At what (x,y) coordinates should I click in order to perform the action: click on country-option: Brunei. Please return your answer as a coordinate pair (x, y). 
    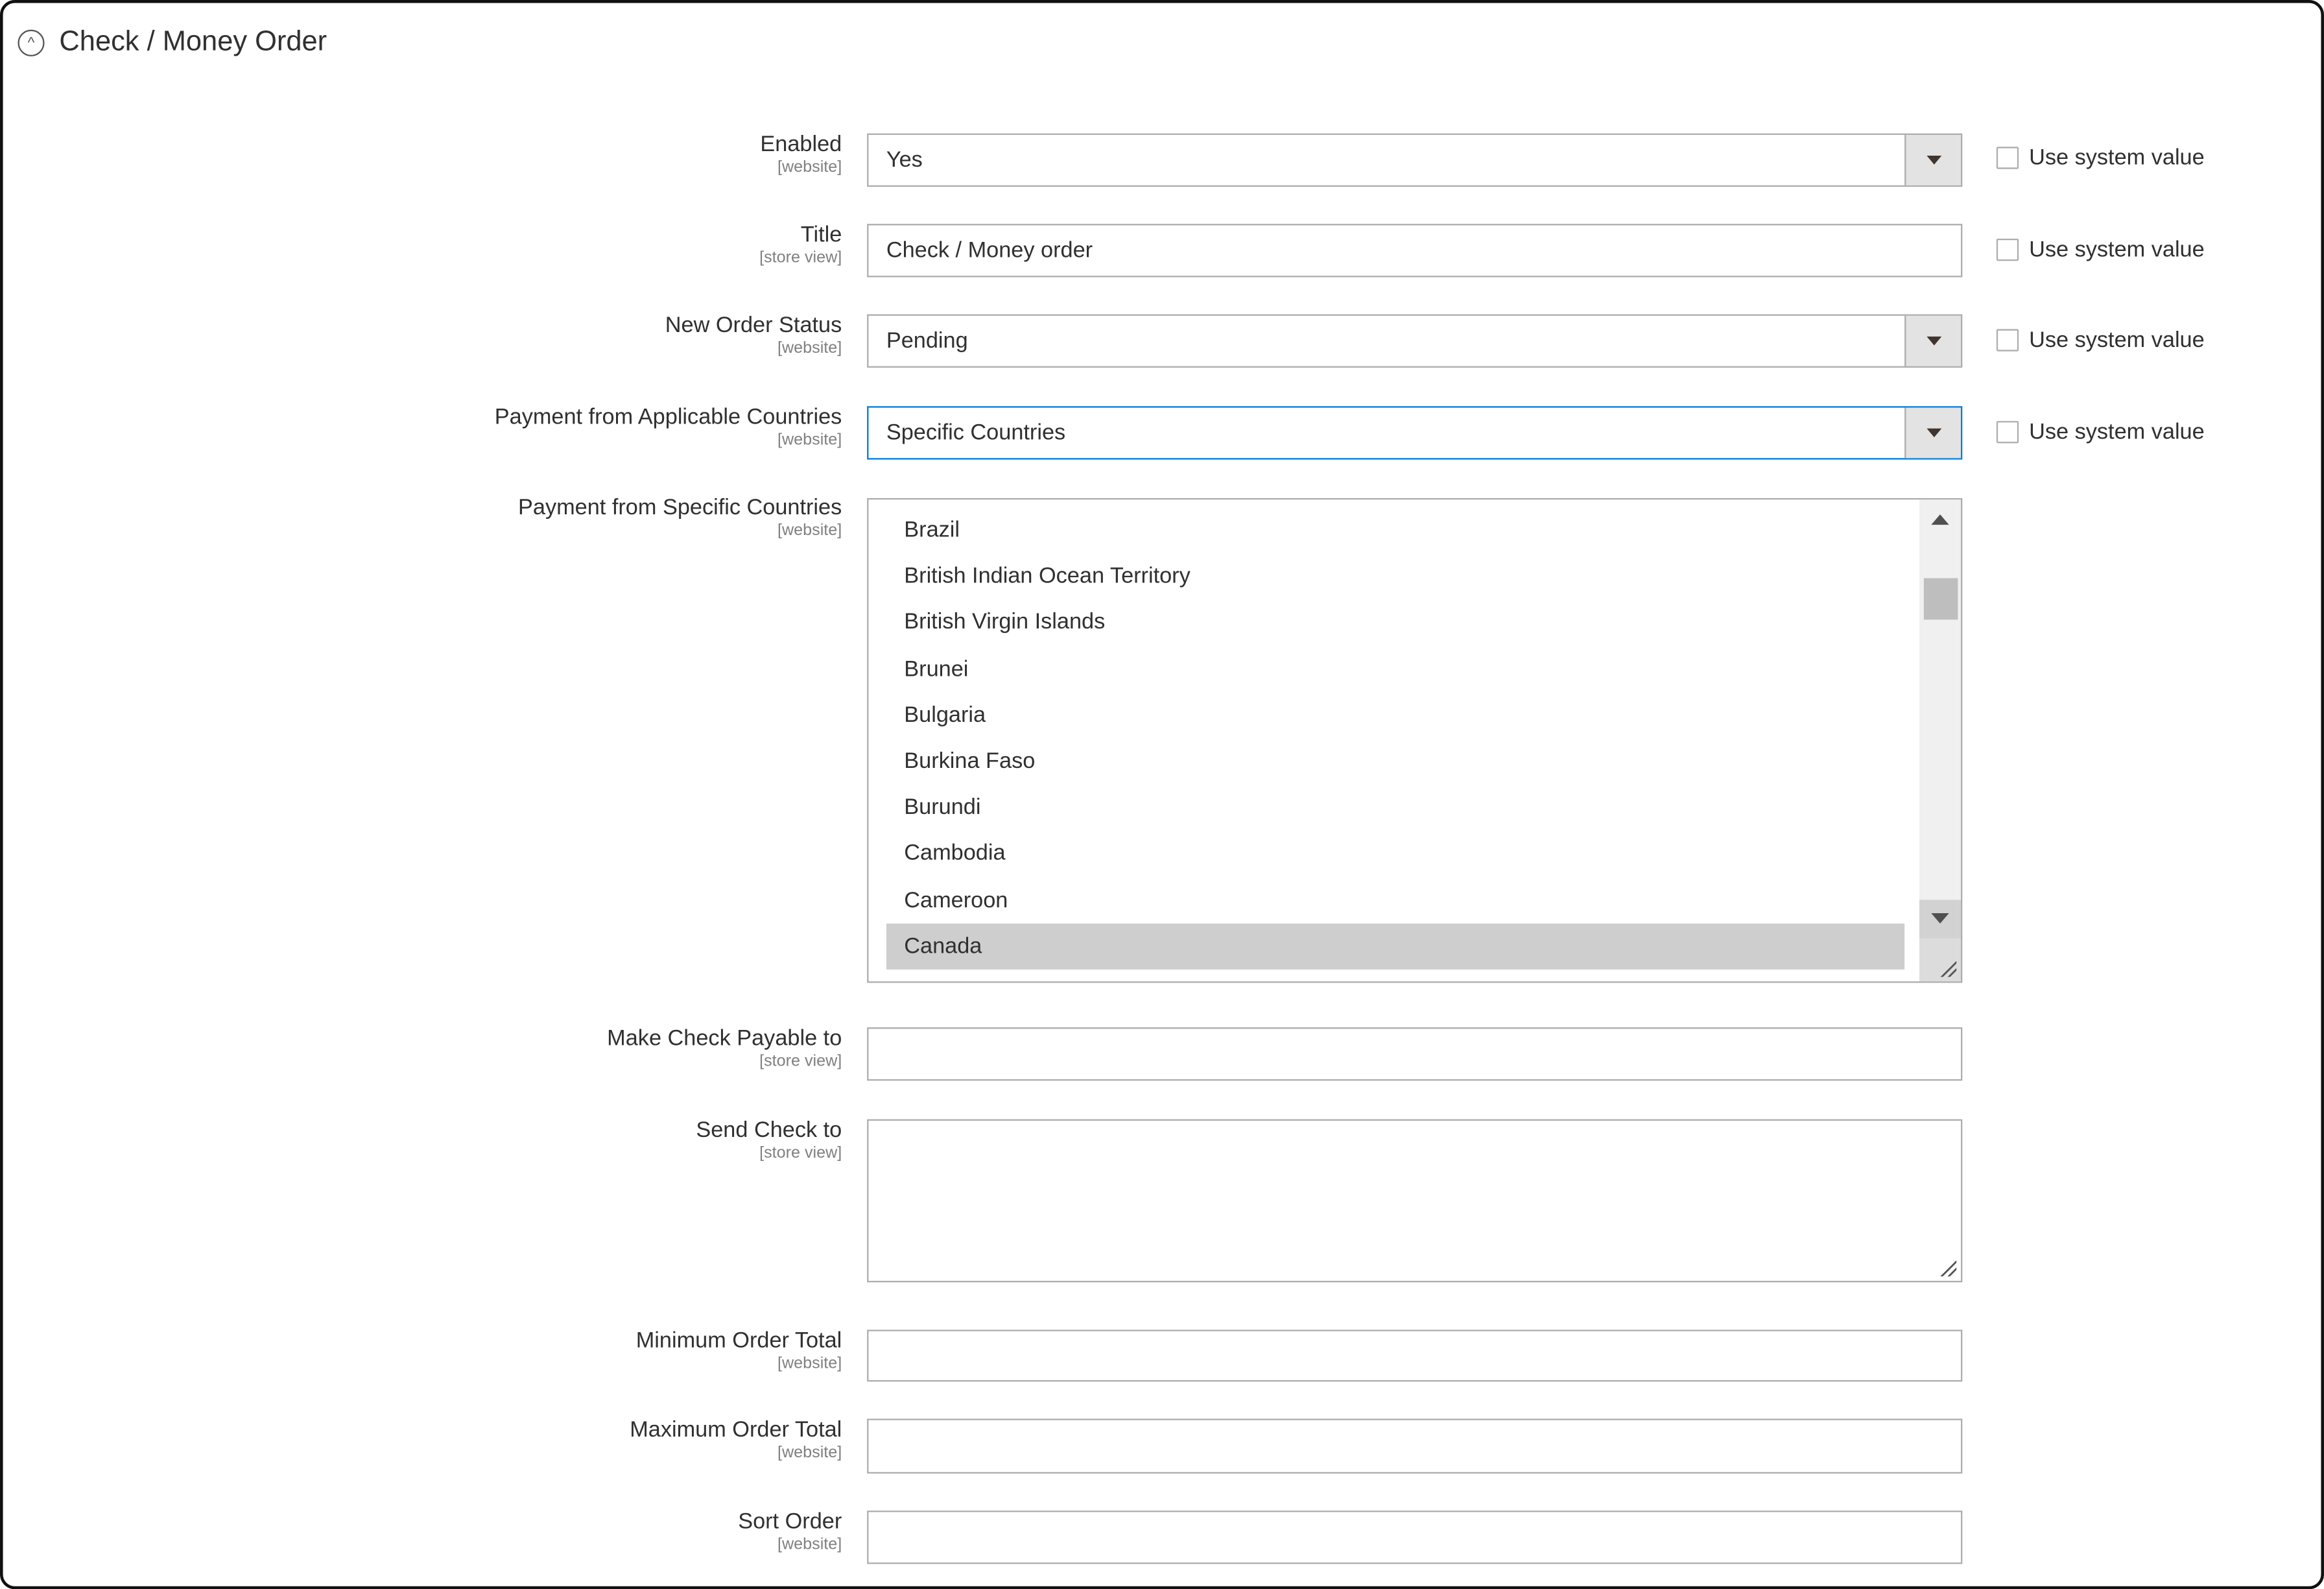
    Looking at the image, I should click on (1395, 669).